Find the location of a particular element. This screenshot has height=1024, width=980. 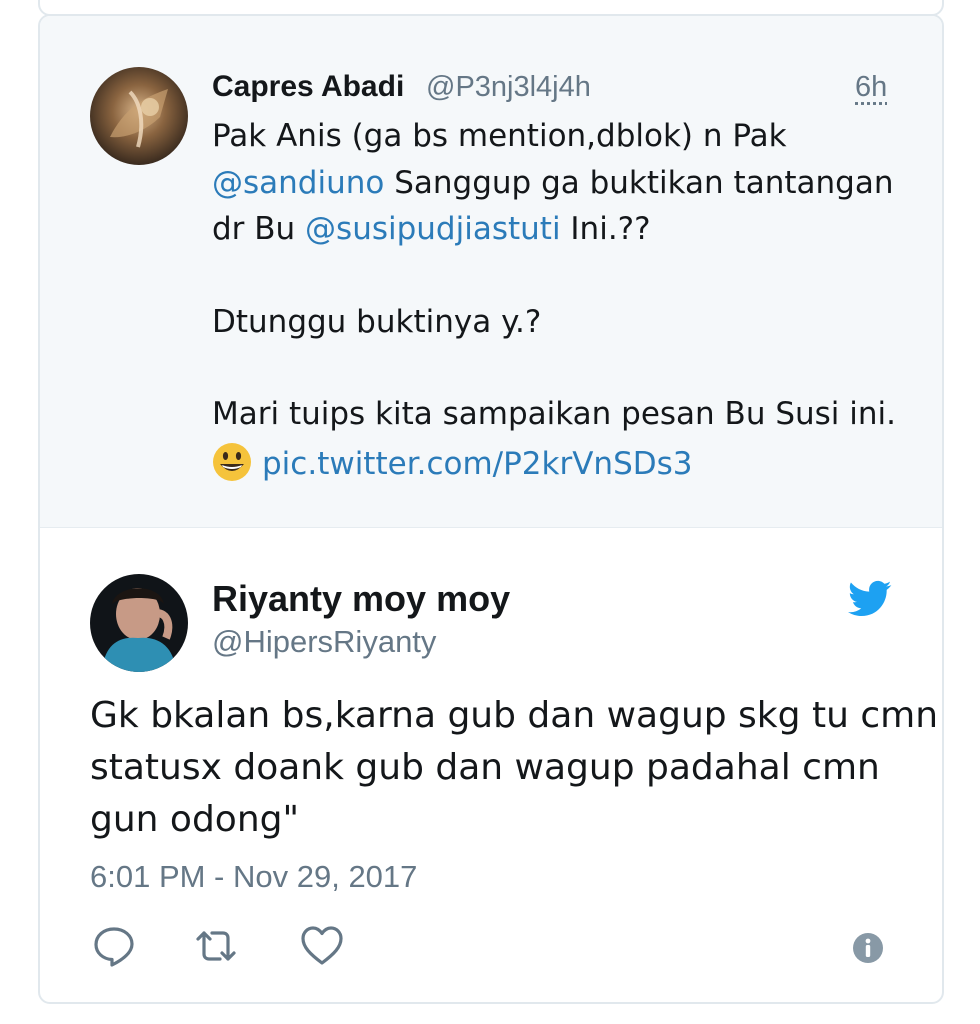

tweet-text-line: statusx doank gub dan wagup padahal cmn is located at coordinates (485, 767).